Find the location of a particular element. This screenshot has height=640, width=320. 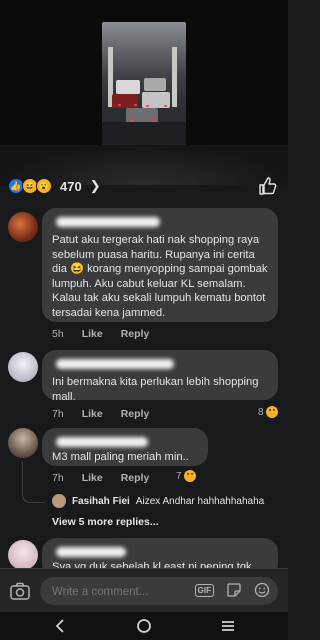

comment-input-container: GIF is located at coordinates (159, 591).